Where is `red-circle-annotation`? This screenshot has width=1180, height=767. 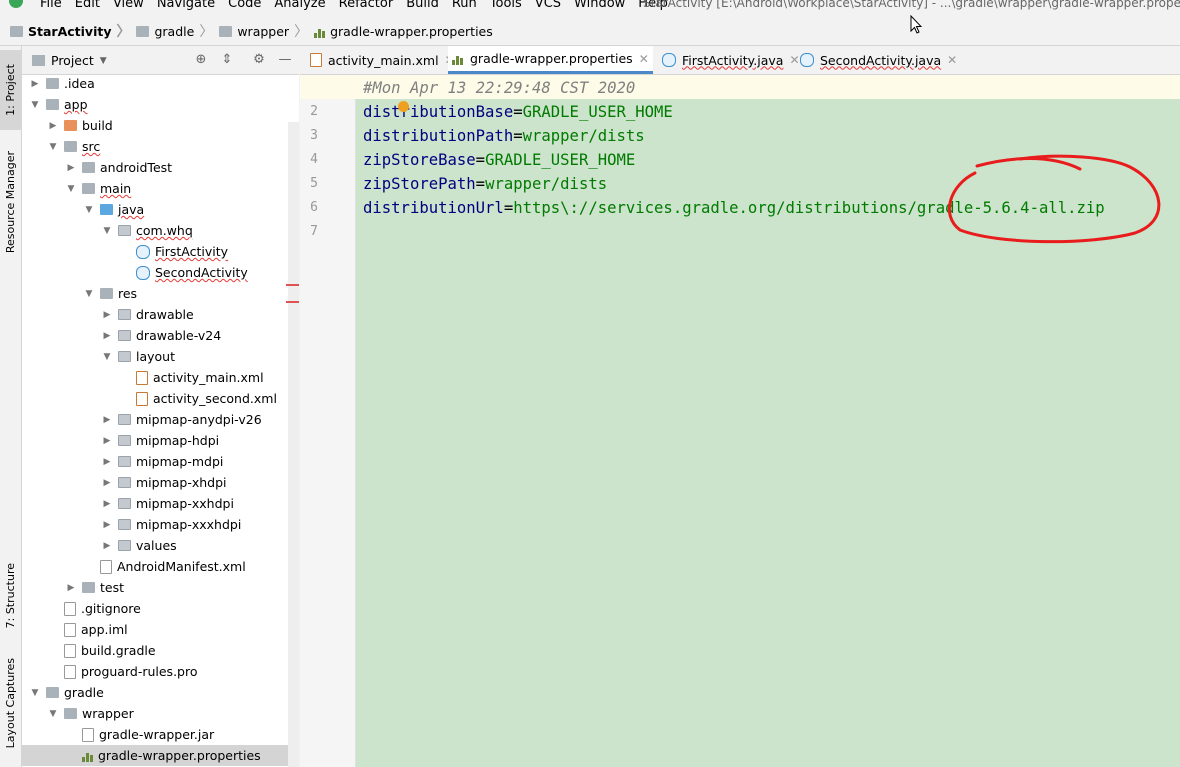 red-circle-annotation is located at coordinates (1054, 199).